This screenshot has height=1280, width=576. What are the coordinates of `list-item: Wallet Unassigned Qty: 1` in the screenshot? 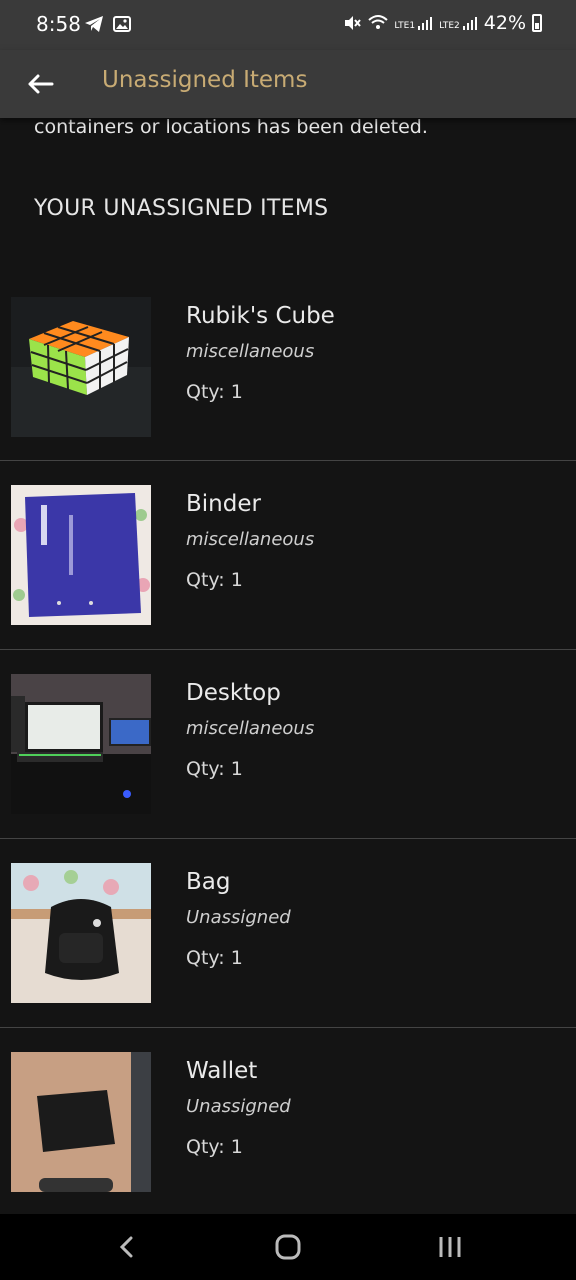 It's located at (288, 1121).